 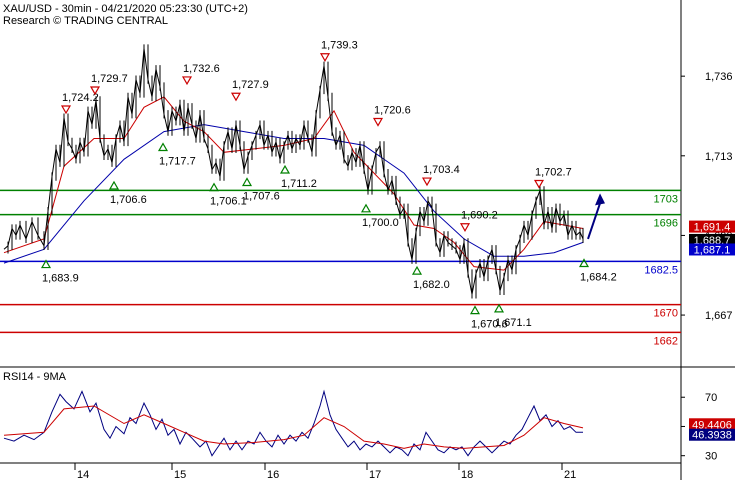 I want to click on top-label: 1,690.2, so click(x=479, y=216).